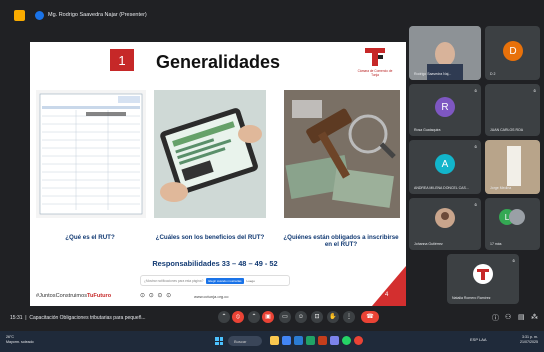  I want to click on chamber-logo: Cámara de Comercio de Tunja, so click(375, 64).